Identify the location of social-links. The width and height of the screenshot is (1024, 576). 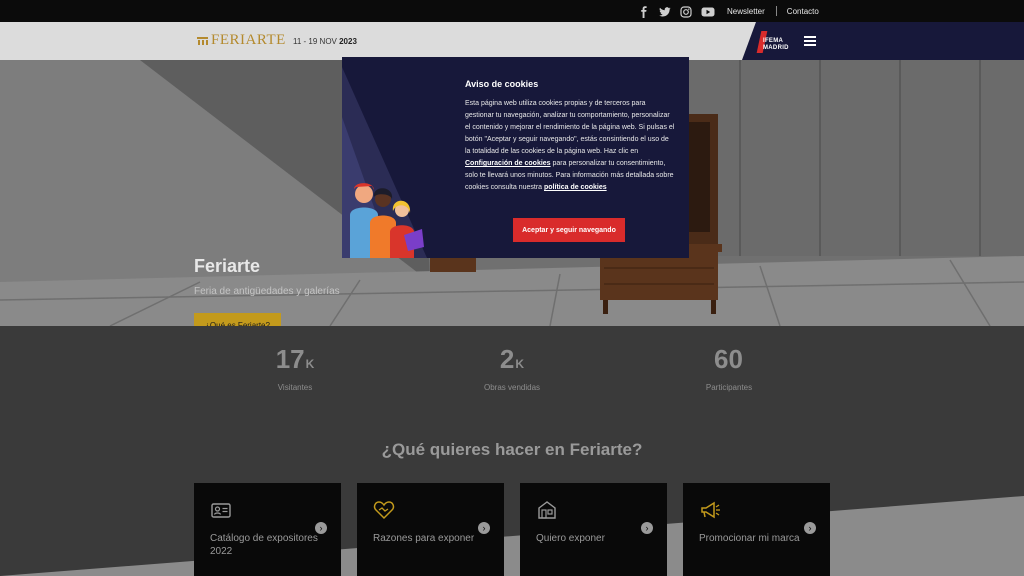
(676, 11).